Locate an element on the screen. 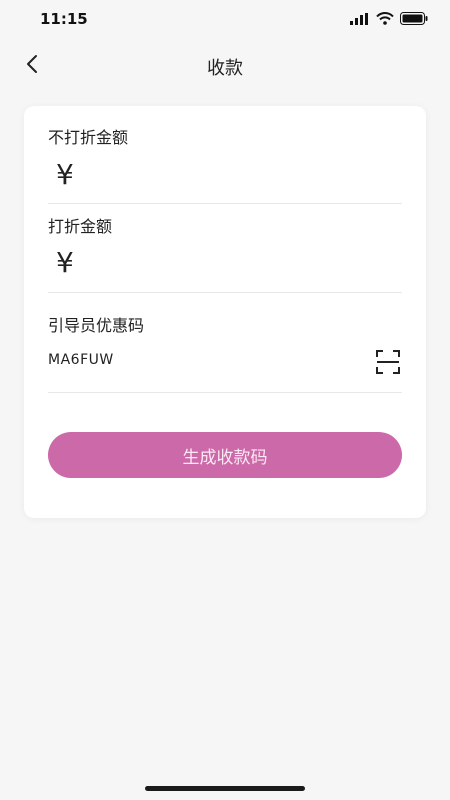 The image size is (450, 800). discount-label: 打折金额 is located at coordinates (80, 226).